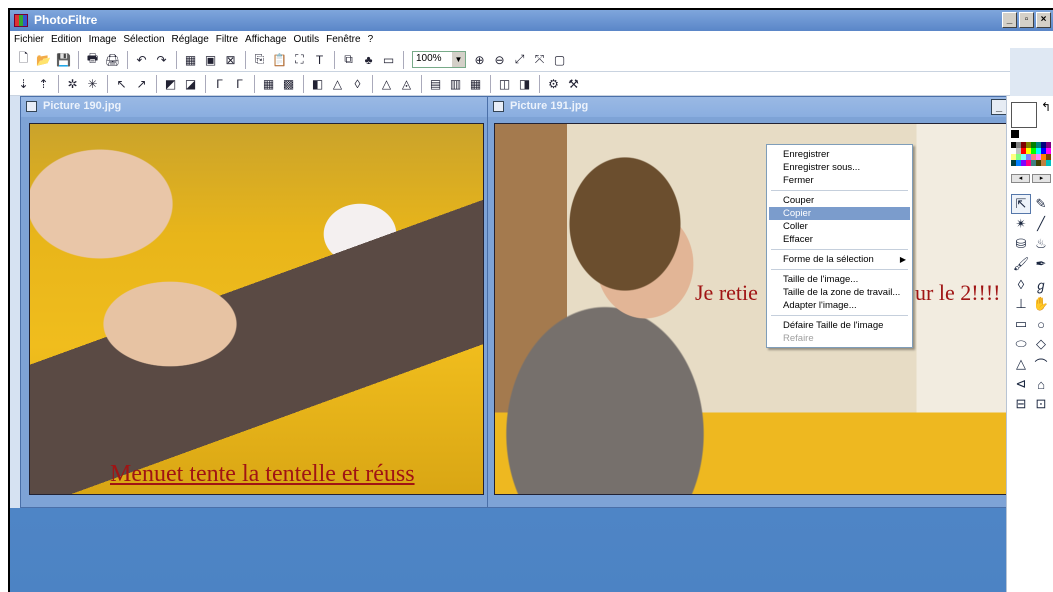 This screenshot has width=1053, height=592. What do you see at coordinates (219, 83) in the screenshot?
I see `filter-tool-12-icon: Γ` at bounding box center [219, 83].